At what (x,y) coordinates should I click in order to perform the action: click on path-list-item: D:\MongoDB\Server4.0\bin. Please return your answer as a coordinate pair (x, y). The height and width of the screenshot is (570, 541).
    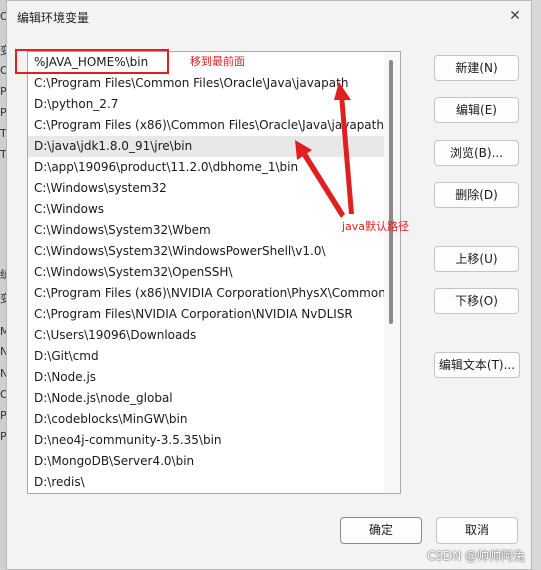
    Looking at the image, I should click on (206, 461).